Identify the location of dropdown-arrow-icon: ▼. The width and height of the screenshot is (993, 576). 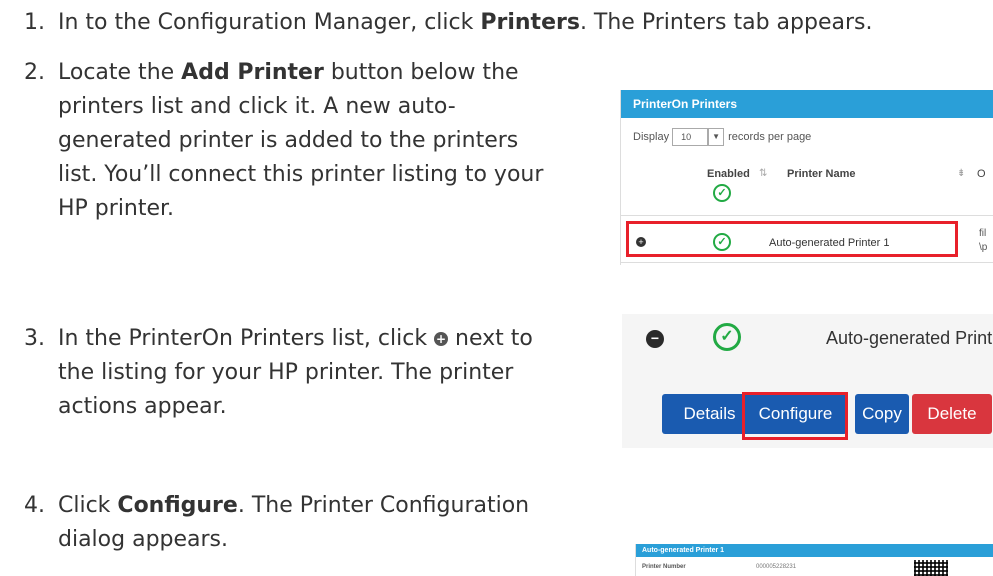
(716, 137).